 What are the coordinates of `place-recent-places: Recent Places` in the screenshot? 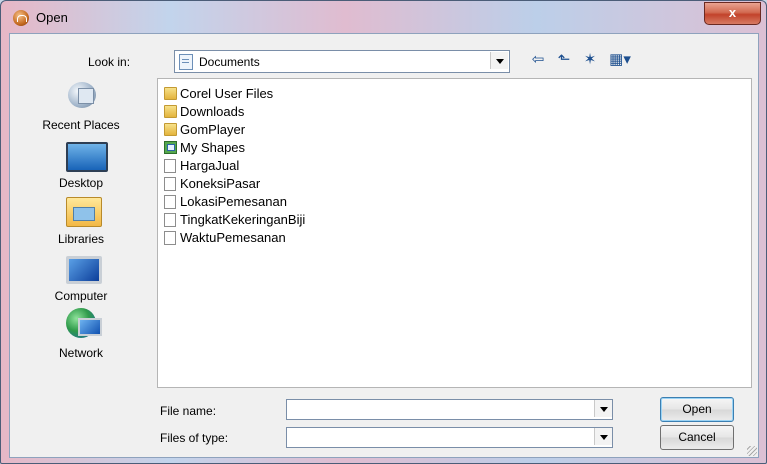 It's located at (81, 108).